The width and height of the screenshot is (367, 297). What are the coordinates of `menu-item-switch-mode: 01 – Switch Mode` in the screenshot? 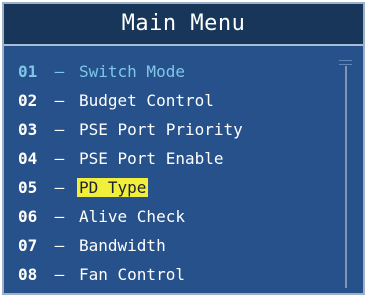 It's located at (131, 71).